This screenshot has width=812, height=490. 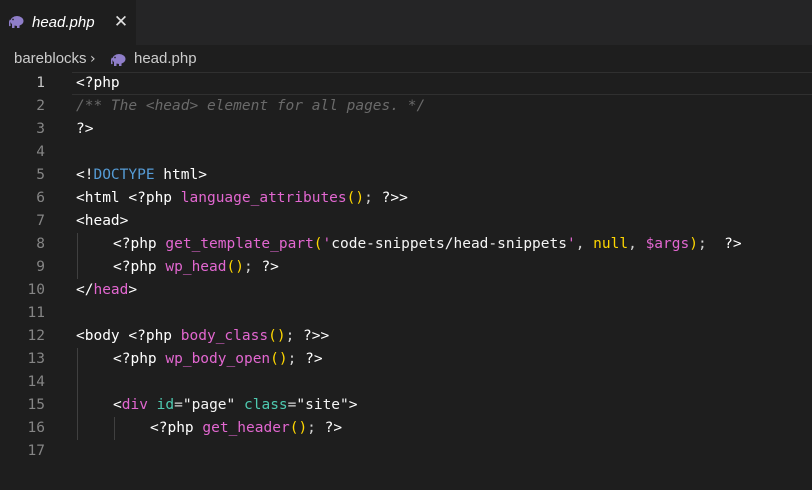 What do you see at coordinates (40, 221) in the screenshot?
I see `line-number: 7` at bounding box center [40, 221].